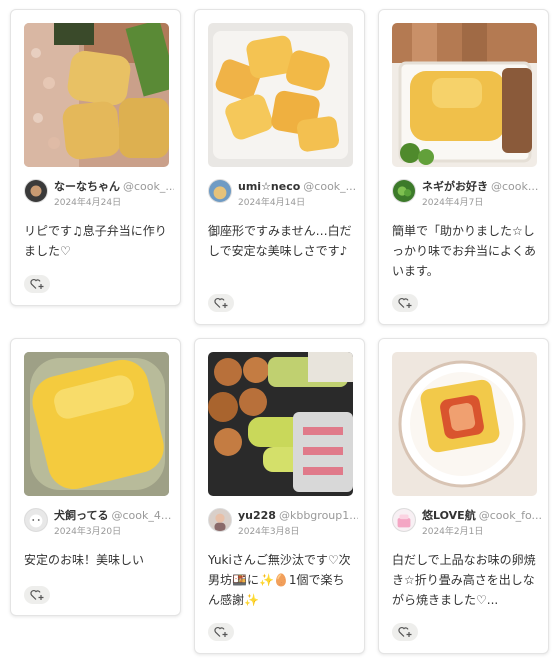 The width and height of the screenshot is (560, 662). What do you see at coordinates (84, 560) in the screenshot?
I see `comment-text: 安定のお味！美味しい` at bounding box center [84, 560].